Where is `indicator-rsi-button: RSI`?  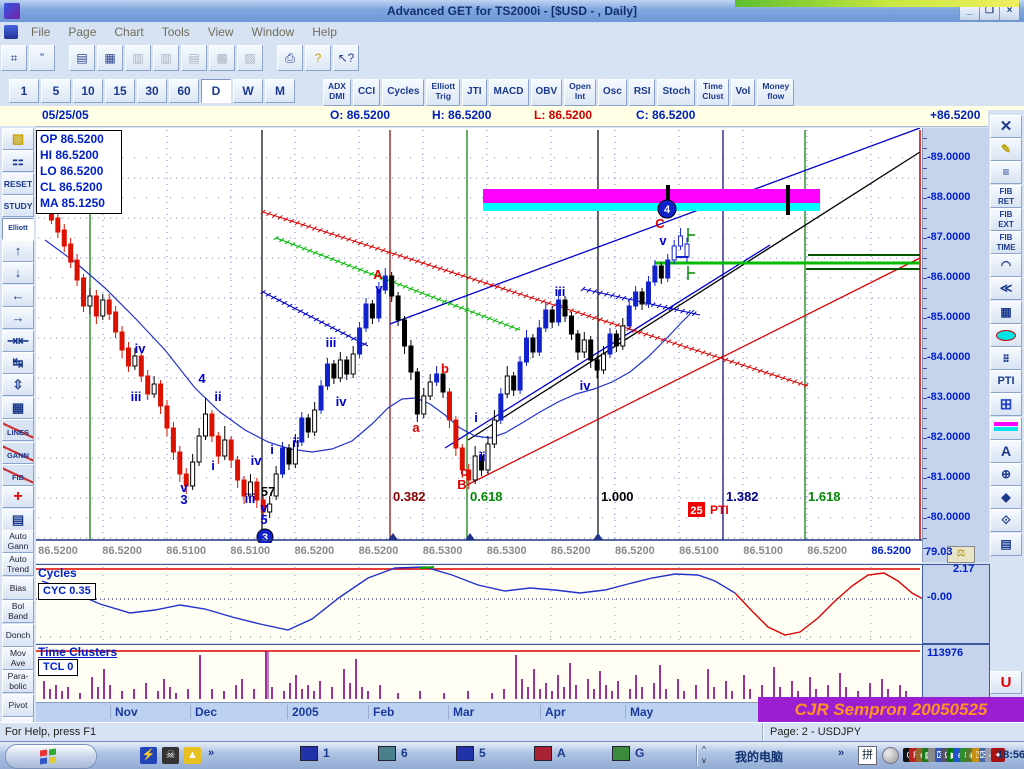 indicator-rsi-button: RSI is located at coordinates (642, 92).